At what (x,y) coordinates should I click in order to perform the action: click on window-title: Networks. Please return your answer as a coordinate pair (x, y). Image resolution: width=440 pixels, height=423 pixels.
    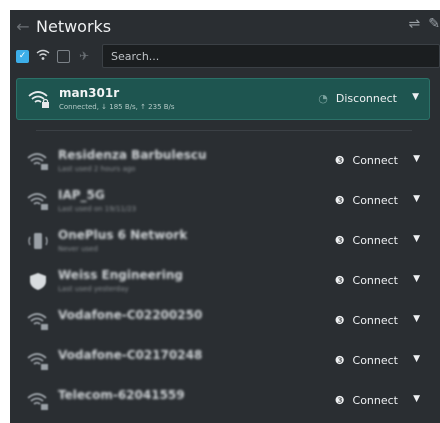
    Looking at the image, I should click on (74, 26).